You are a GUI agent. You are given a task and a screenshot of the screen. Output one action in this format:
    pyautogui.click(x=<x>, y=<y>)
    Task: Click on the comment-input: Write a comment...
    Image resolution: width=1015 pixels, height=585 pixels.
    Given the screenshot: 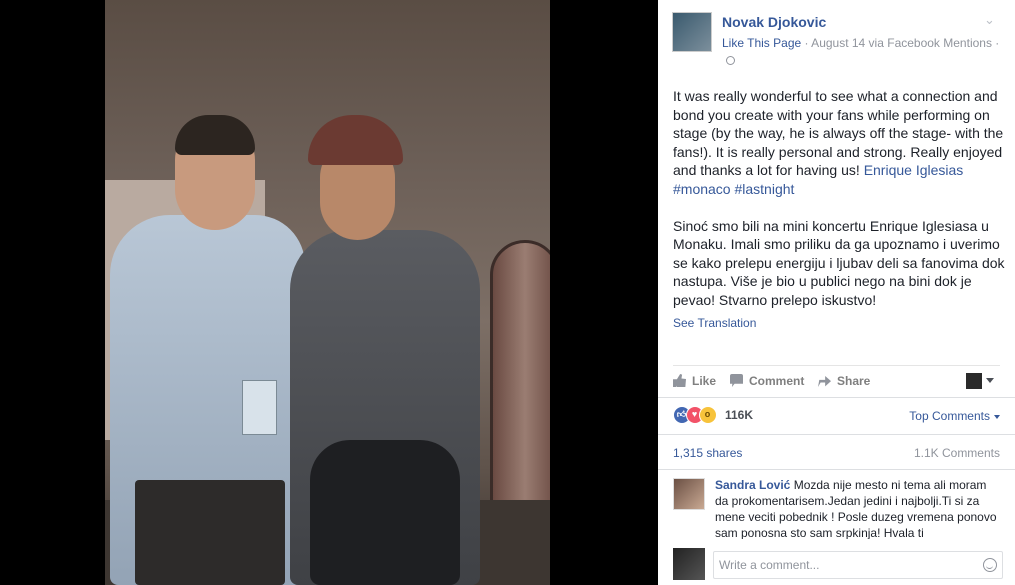 What is the action you would take?
    pyautogui.click(x=858, y=565)
    